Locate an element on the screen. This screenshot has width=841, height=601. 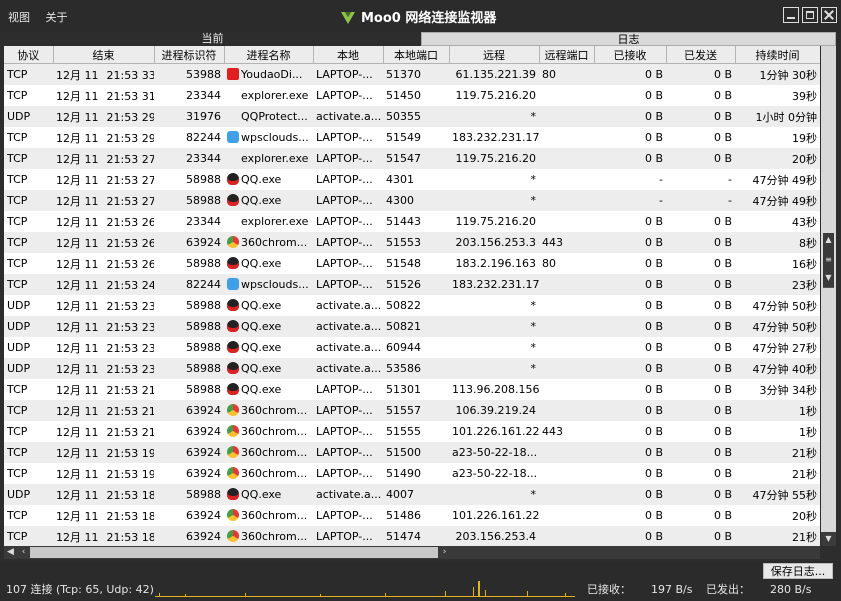
col-duration: 持续时间 is located at coordinates (777, 55).